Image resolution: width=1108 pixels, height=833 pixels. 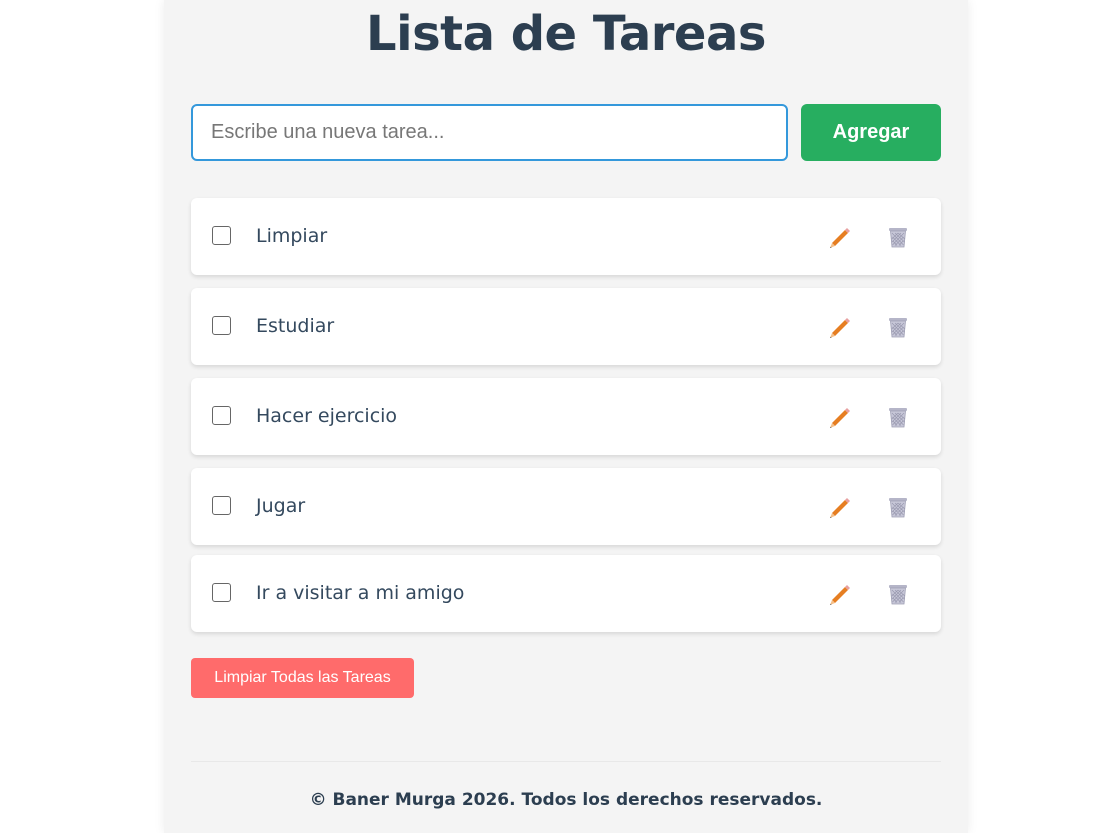 I want to click on add-task-button: Agregar, so click(x=871, y=132).